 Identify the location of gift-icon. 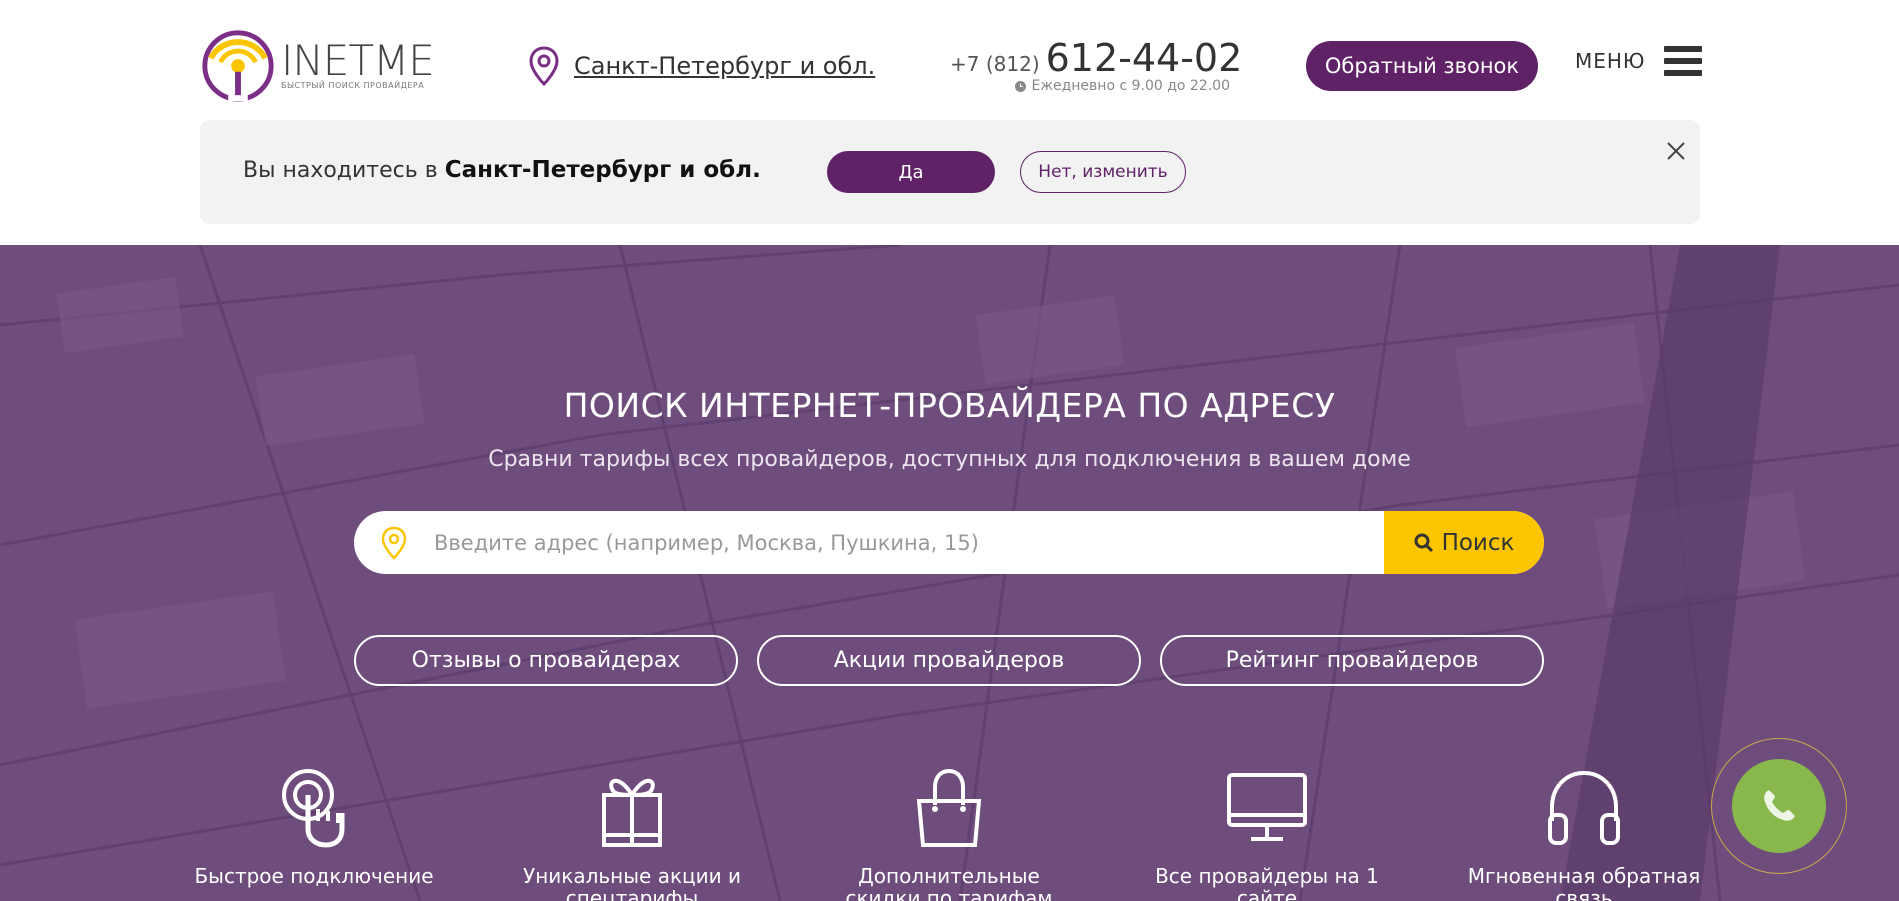
(632, 812).